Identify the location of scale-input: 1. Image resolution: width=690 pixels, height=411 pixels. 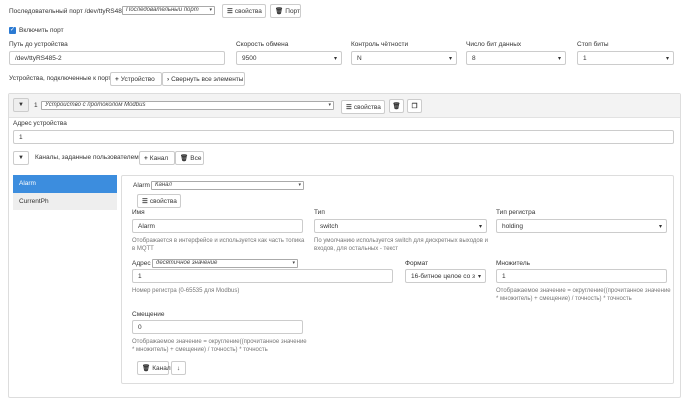
(581, 276).